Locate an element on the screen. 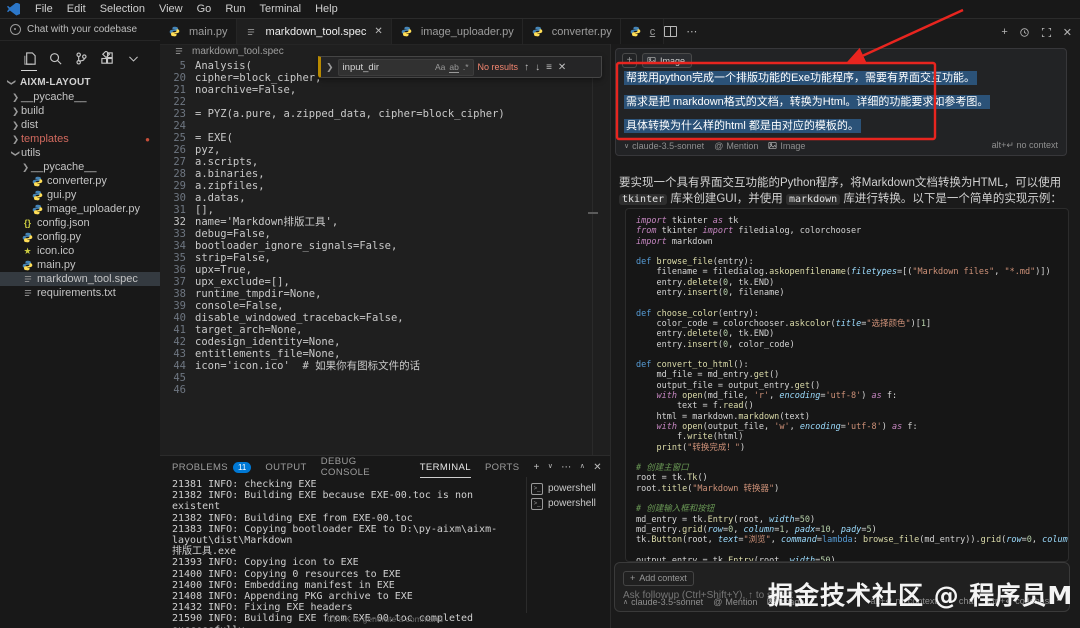 The width and height of the screenshot is (1080, 628). panel-tab-output: OUTPUT is located at coordinates (285, 467).